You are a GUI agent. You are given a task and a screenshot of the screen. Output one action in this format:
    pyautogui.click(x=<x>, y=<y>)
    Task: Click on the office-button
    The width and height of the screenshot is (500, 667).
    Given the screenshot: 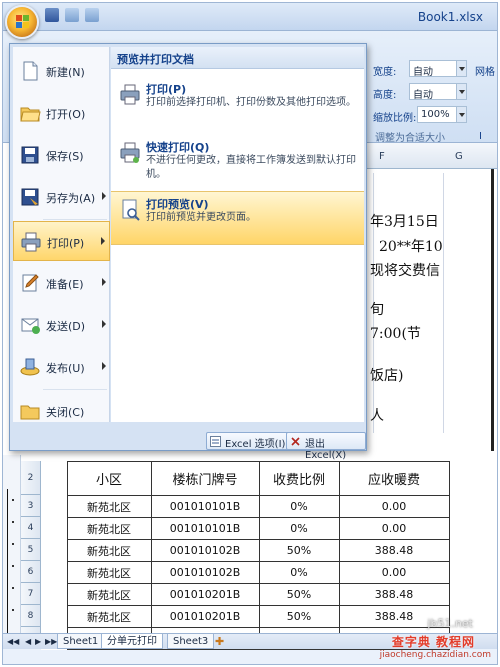 What is the action you would take?
    pyautogui.click(x=22, y=22)
    